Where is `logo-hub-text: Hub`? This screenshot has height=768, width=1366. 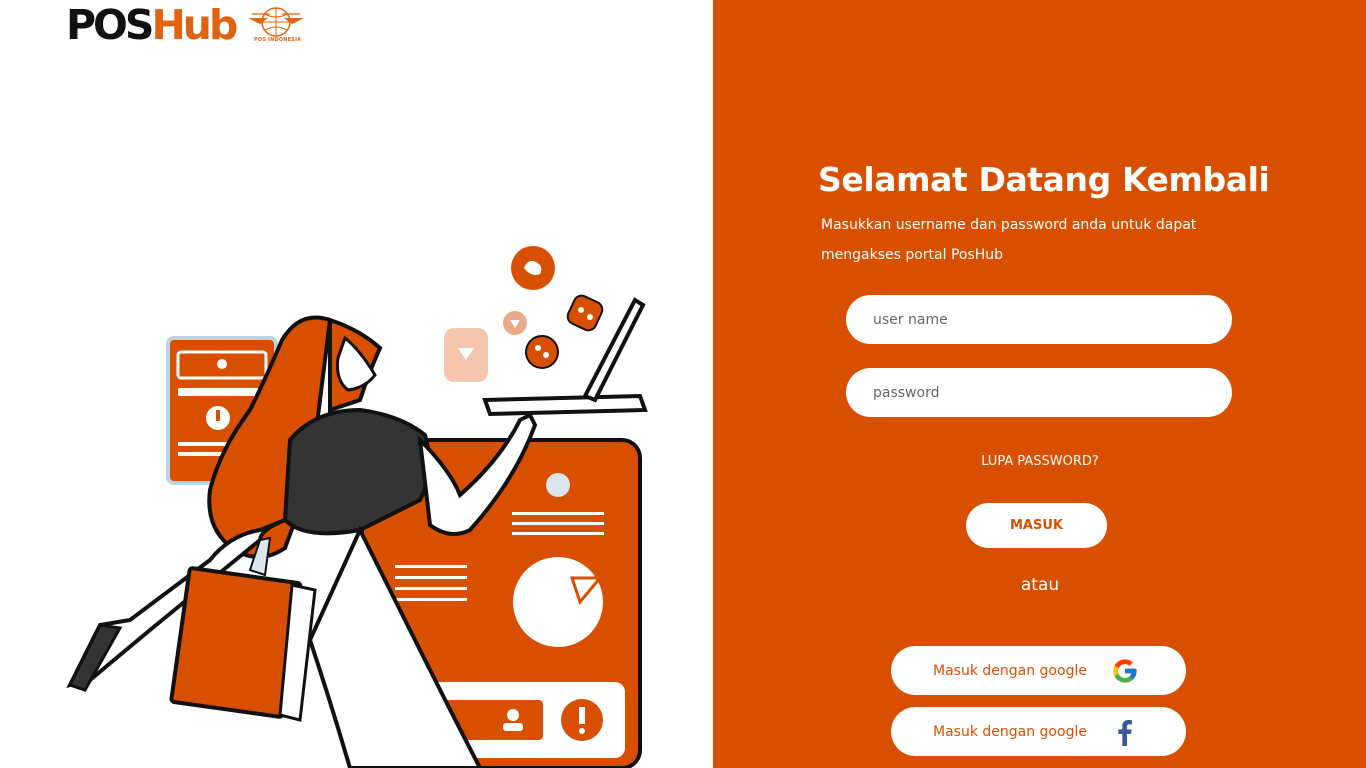
logo-hub-text: Hub is located at coordinates (194, 25).